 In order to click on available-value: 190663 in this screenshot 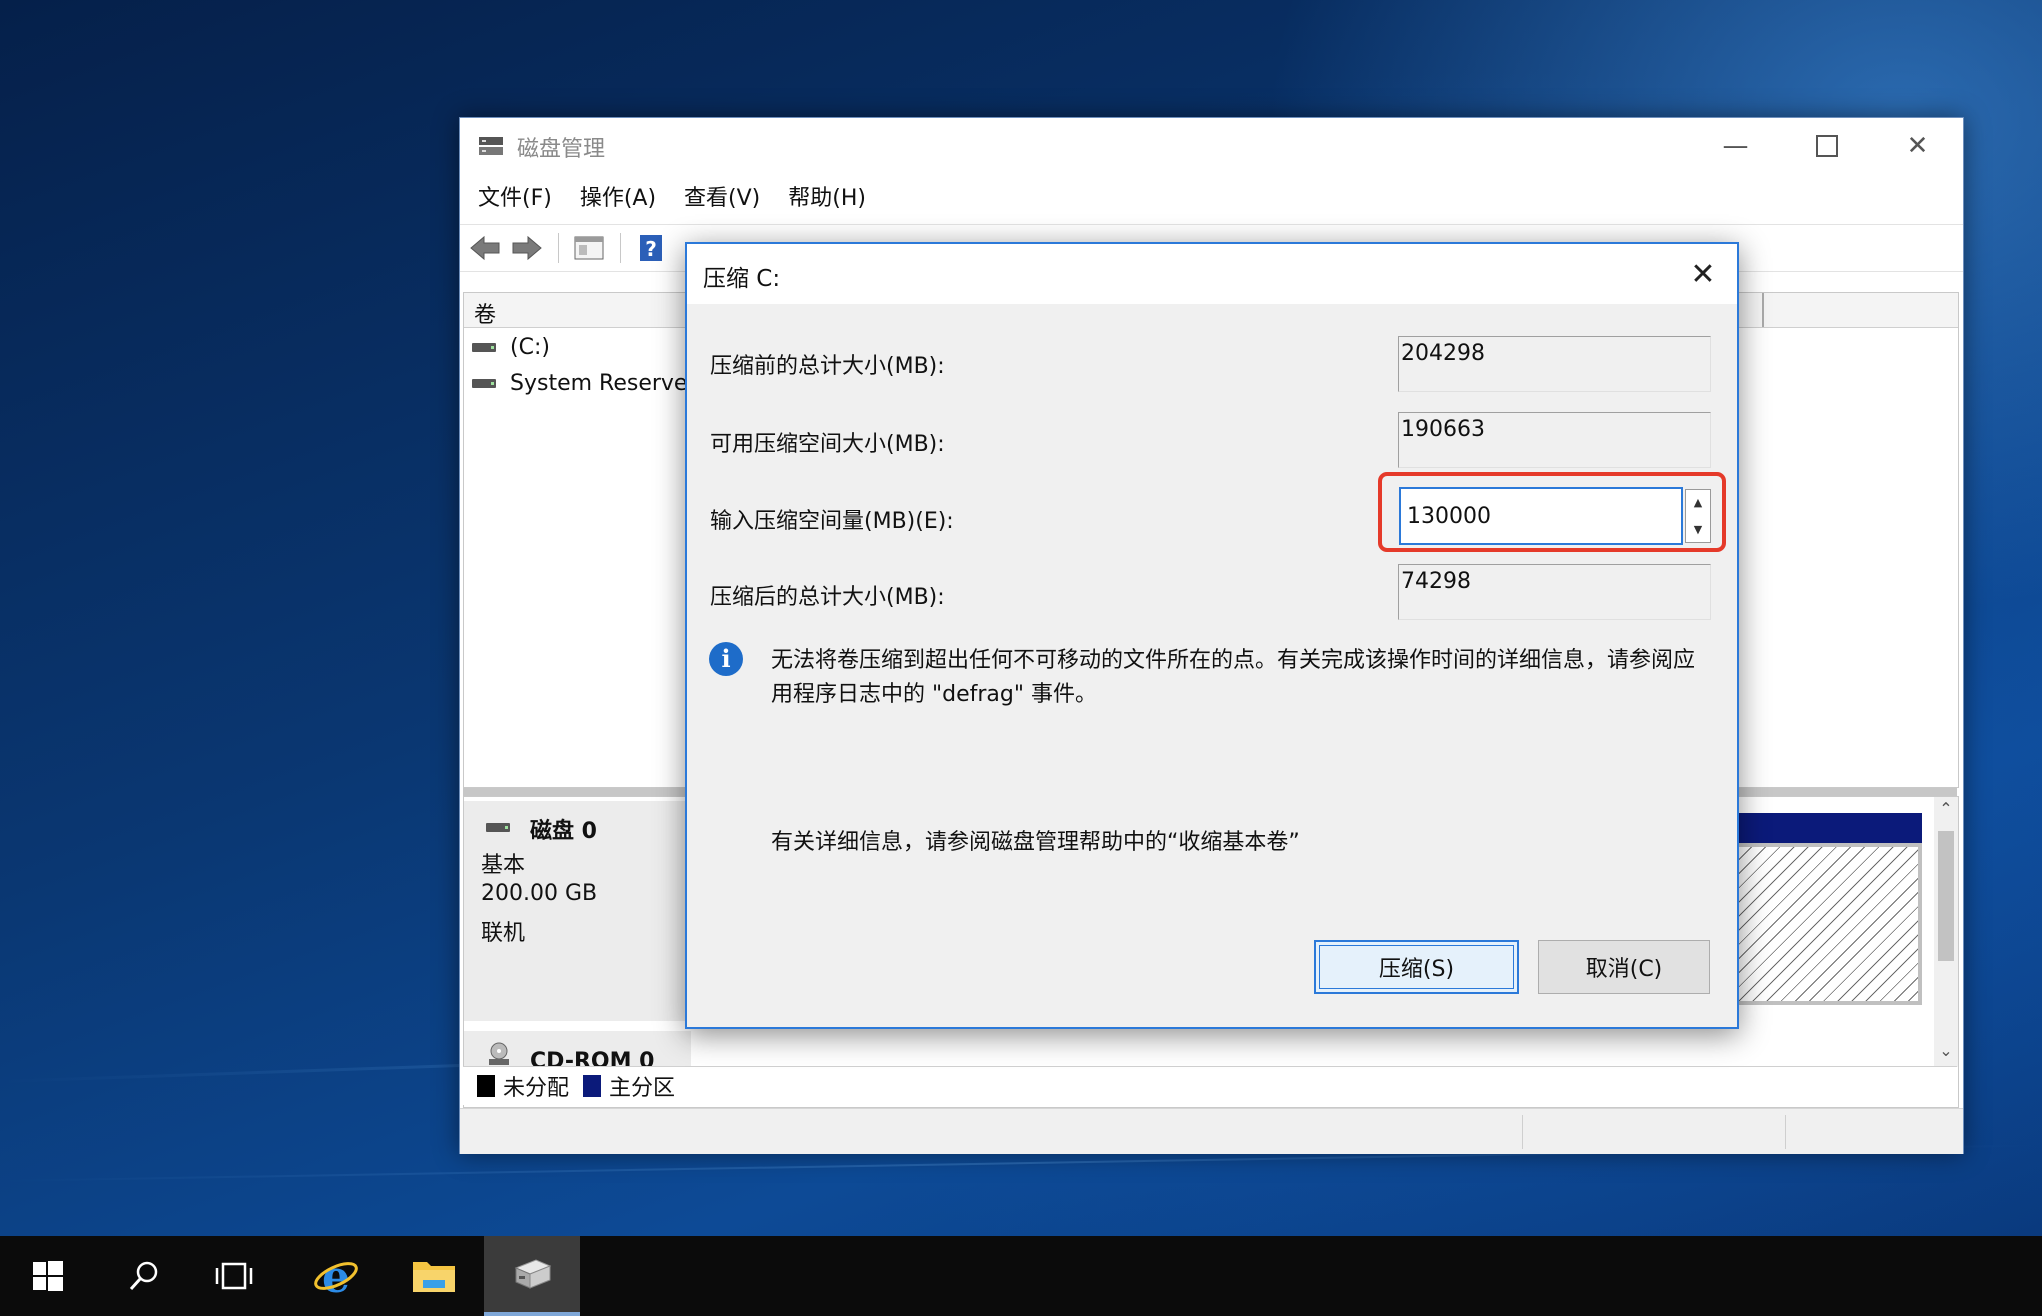, I will do `click(1554, 440)`.